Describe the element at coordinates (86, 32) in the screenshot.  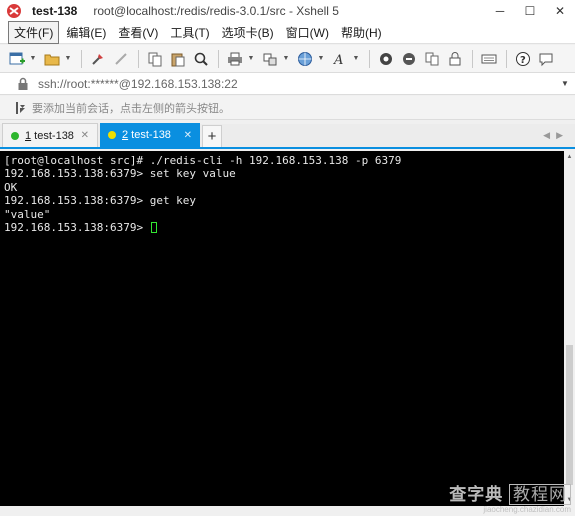
I see `menu-edit: 编辑(E)` at that location.